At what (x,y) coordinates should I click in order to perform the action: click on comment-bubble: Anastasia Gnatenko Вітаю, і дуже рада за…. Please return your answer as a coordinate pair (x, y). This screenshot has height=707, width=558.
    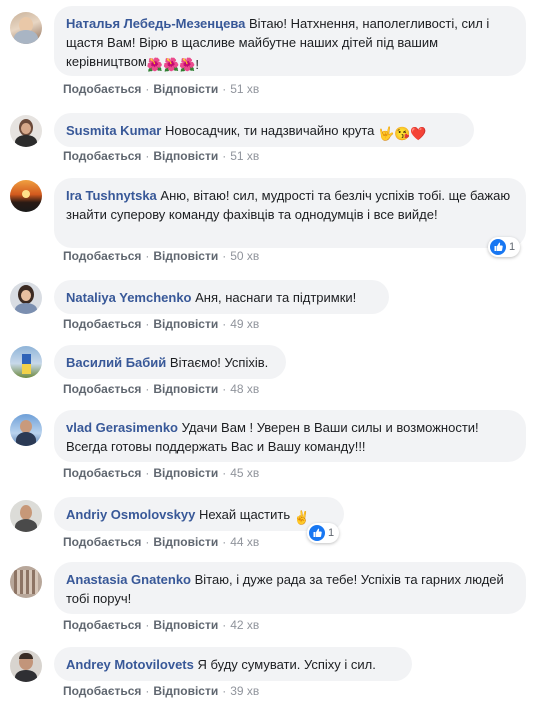
    Looking at the image, I should click on (290, 588).